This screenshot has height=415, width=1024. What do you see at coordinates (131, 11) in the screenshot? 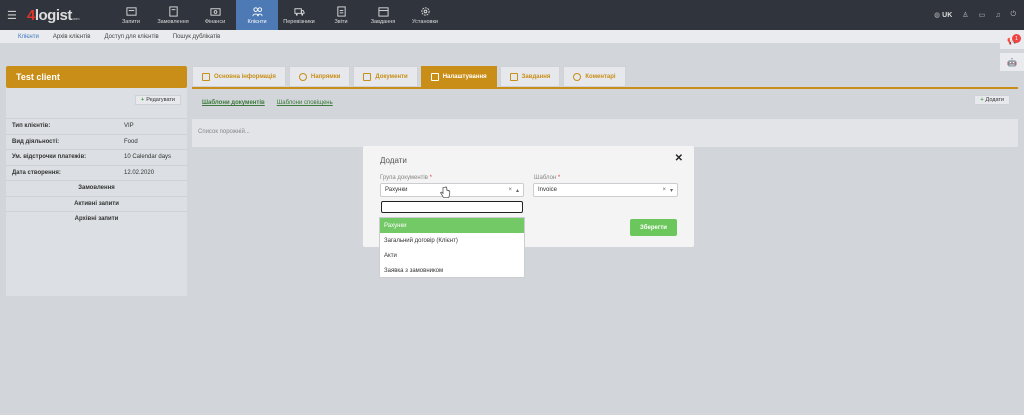
I see `requests-icon` at bounding box center [131, 11].